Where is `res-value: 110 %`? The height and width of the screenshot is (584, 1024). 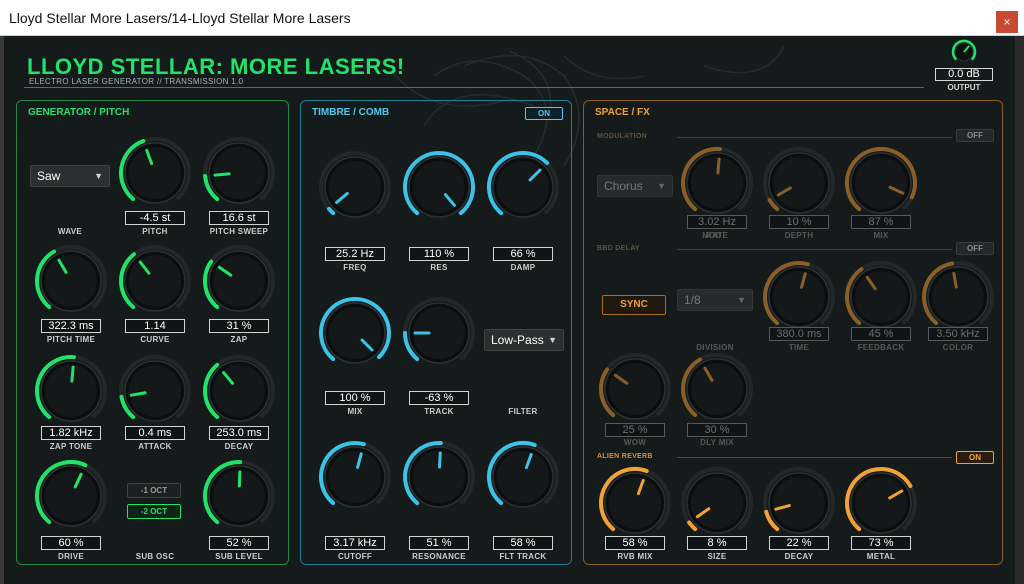
res-value: 110 % is located at coordinates (439, 254).